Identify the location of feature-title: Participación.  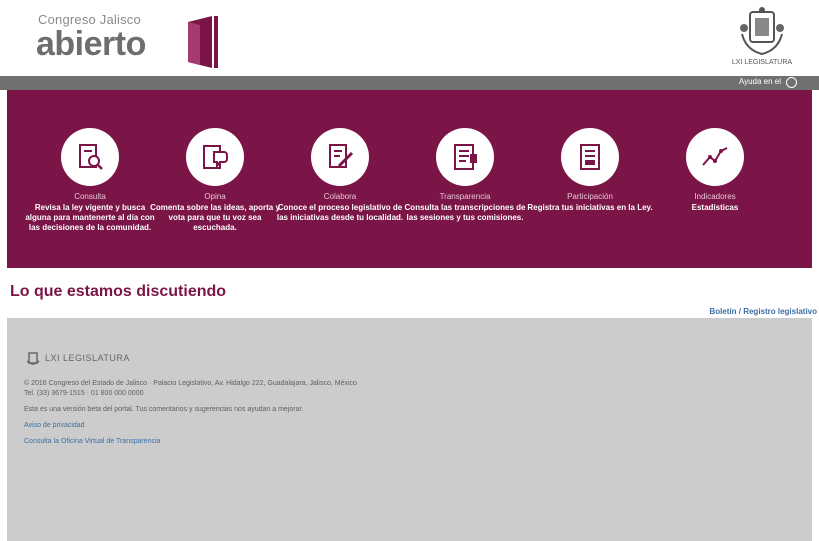
(590, 196).